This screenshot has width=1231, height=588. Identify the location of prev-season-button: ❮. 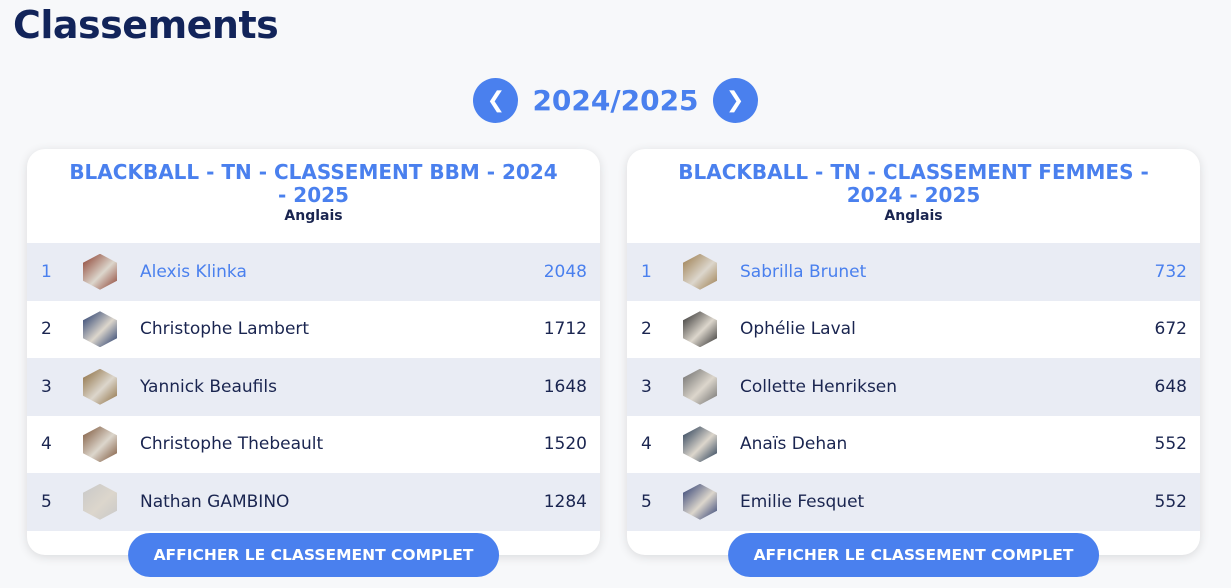
(496, 100).